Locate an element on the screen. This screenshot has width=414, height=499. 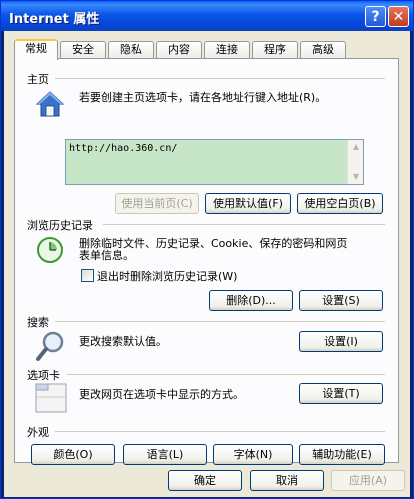
use-blank-button: 使用空白页(B) is located at coordinates (340, 203).